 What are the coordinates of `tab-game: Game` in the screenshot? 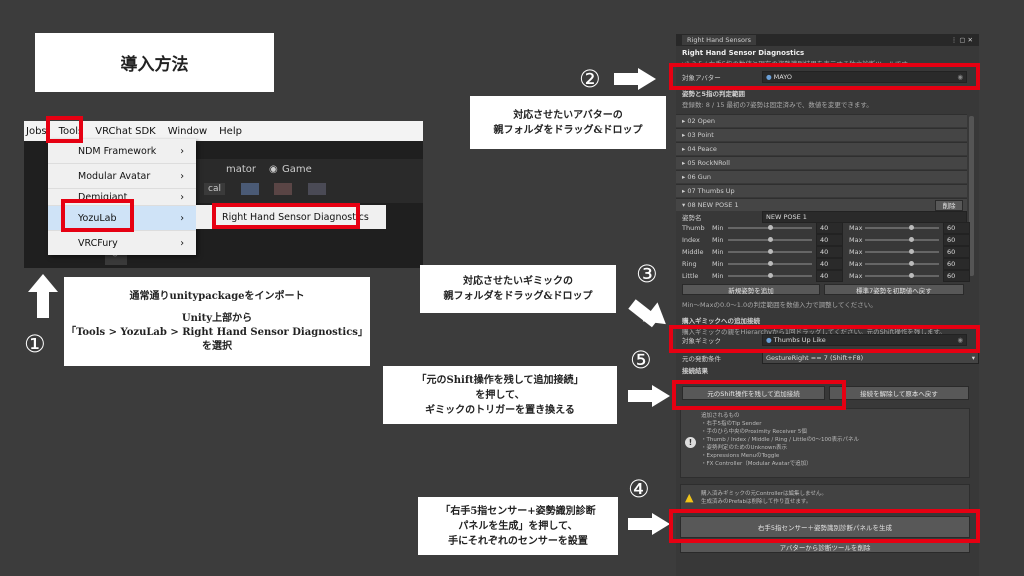 It's located at (297, 169).